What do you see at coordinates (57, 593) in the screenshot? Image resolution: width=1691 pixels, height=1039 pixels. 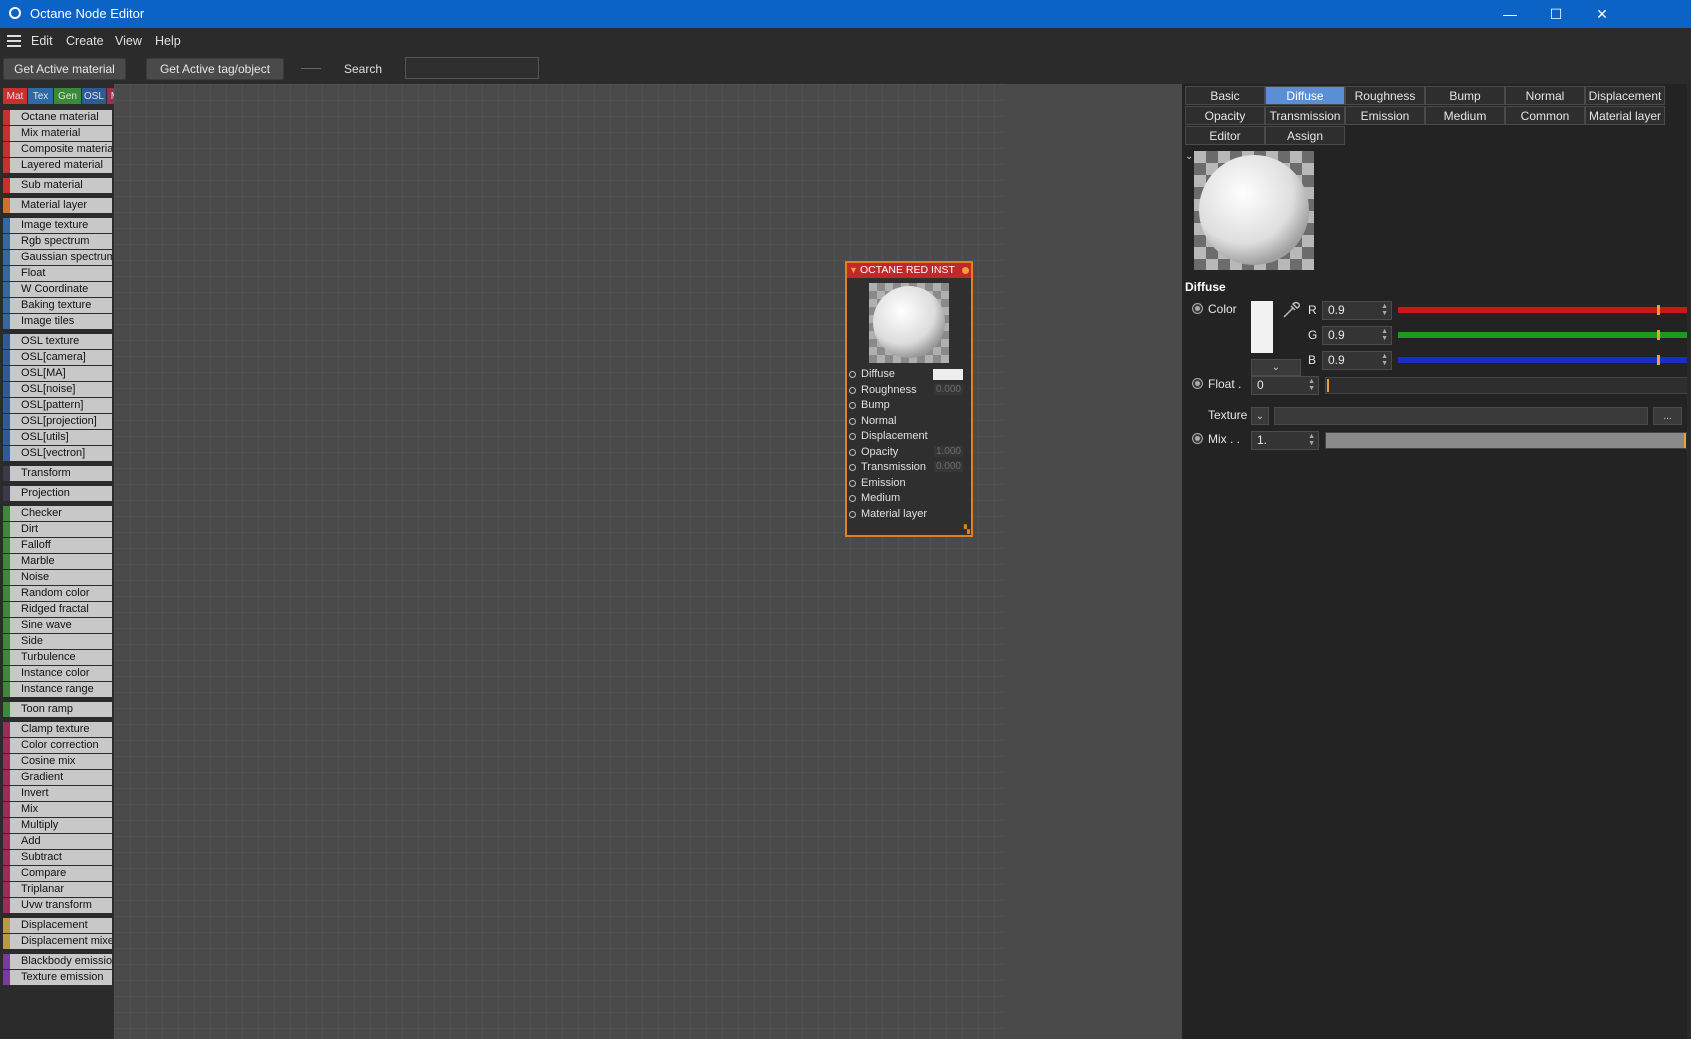 I see `node-list-item-random-color: Random color` at bounding box center [57, 593].